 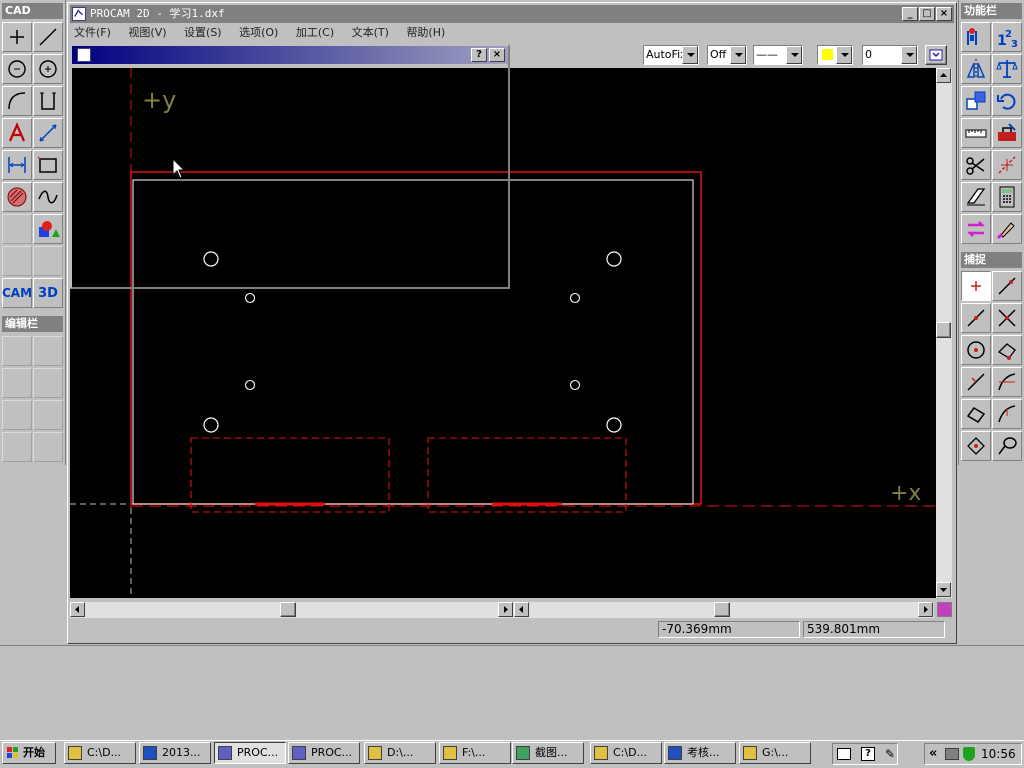 I want to click on snap-center-tool, so click(x=976, y=350).